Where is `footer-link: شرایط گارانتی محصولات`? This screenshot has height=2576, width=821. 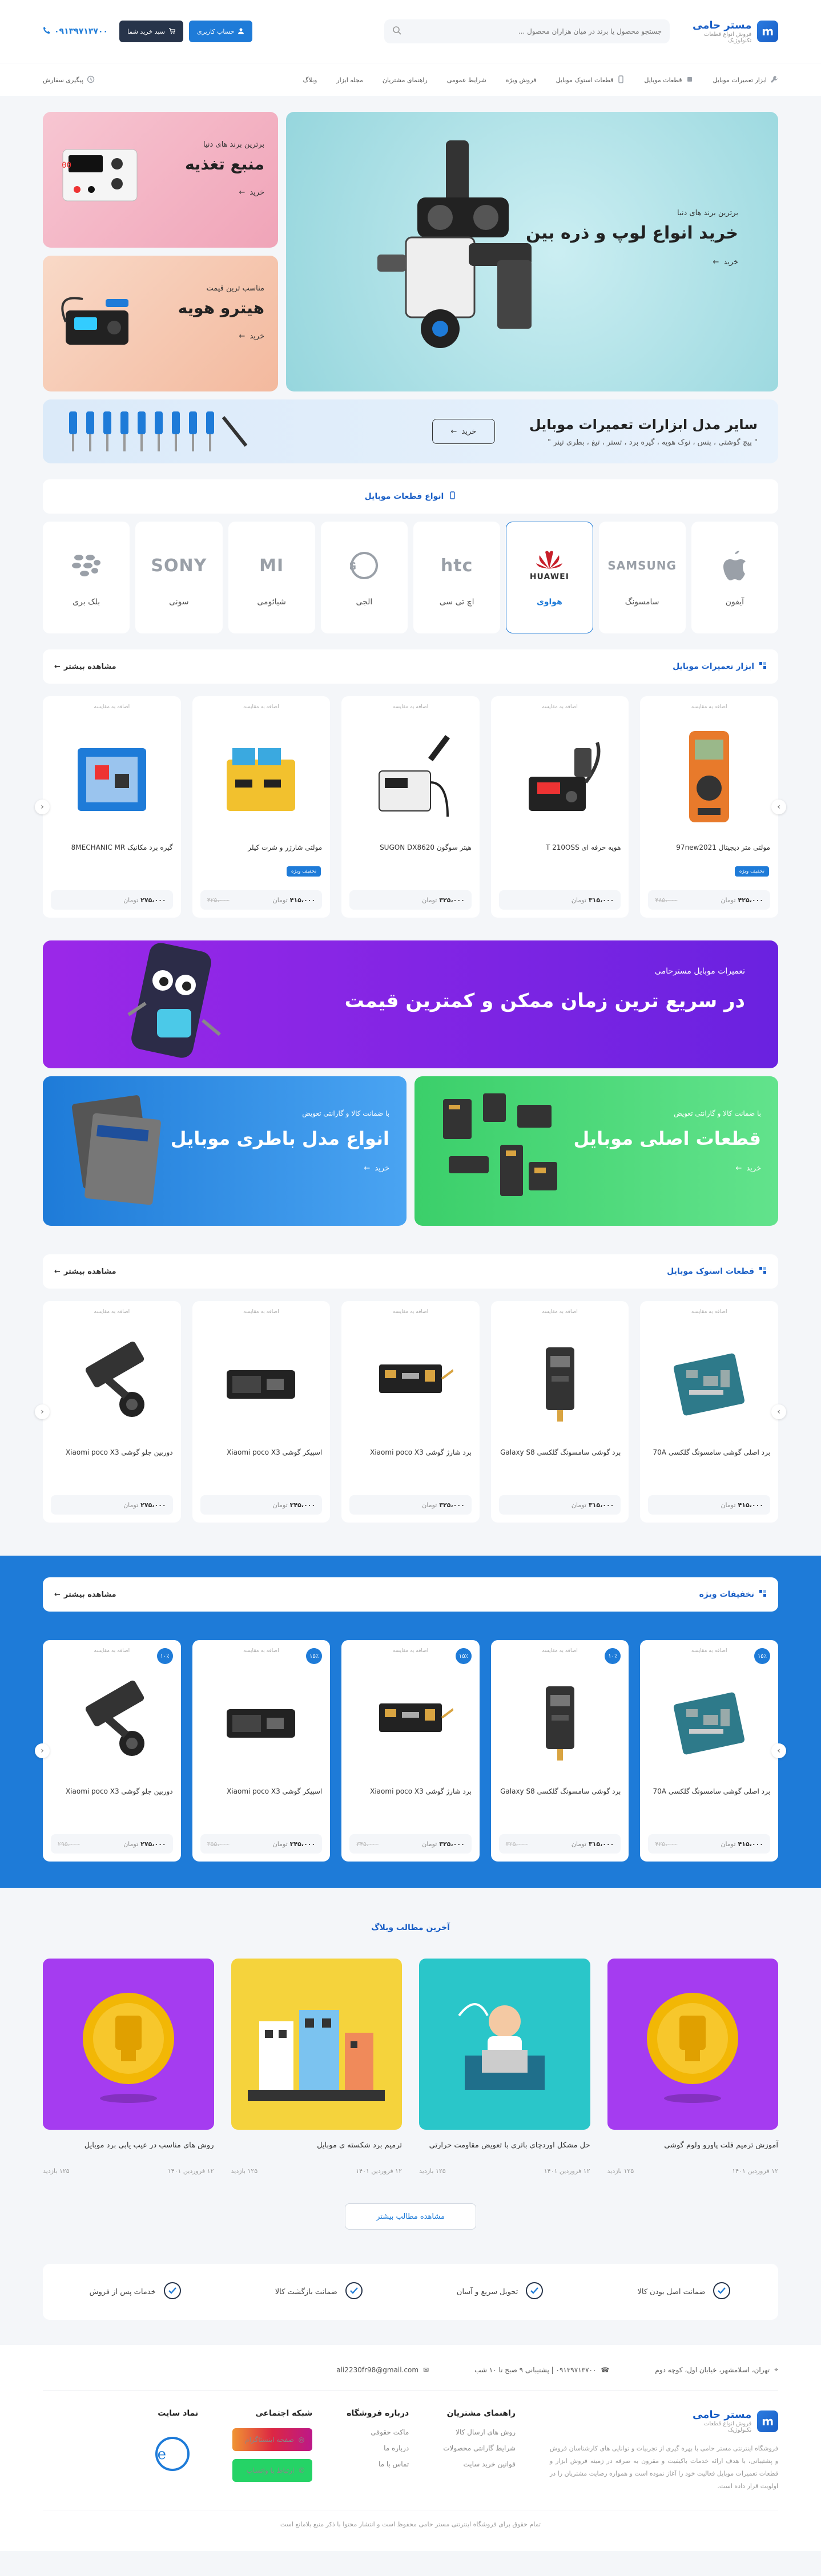 footer-link: شرایط گارانتی محصولات is located at coordinates (479, 2448).